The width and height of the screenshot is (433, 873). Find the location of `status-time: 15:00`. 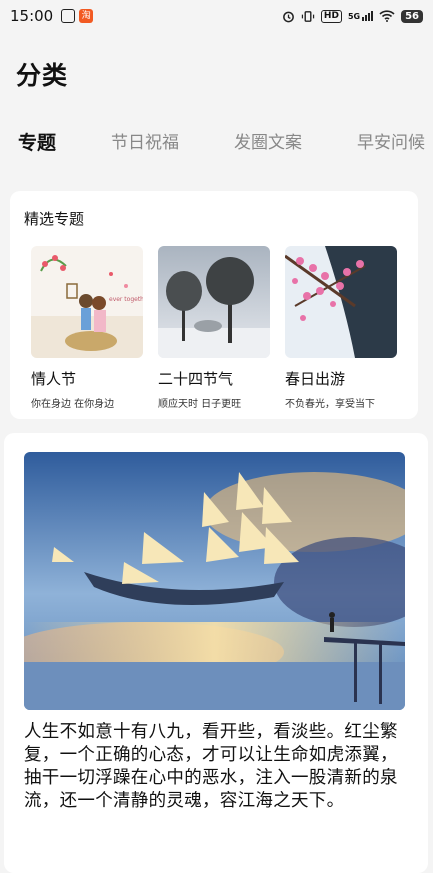

status-time: 15:00 is located at coordinates (32, 16).